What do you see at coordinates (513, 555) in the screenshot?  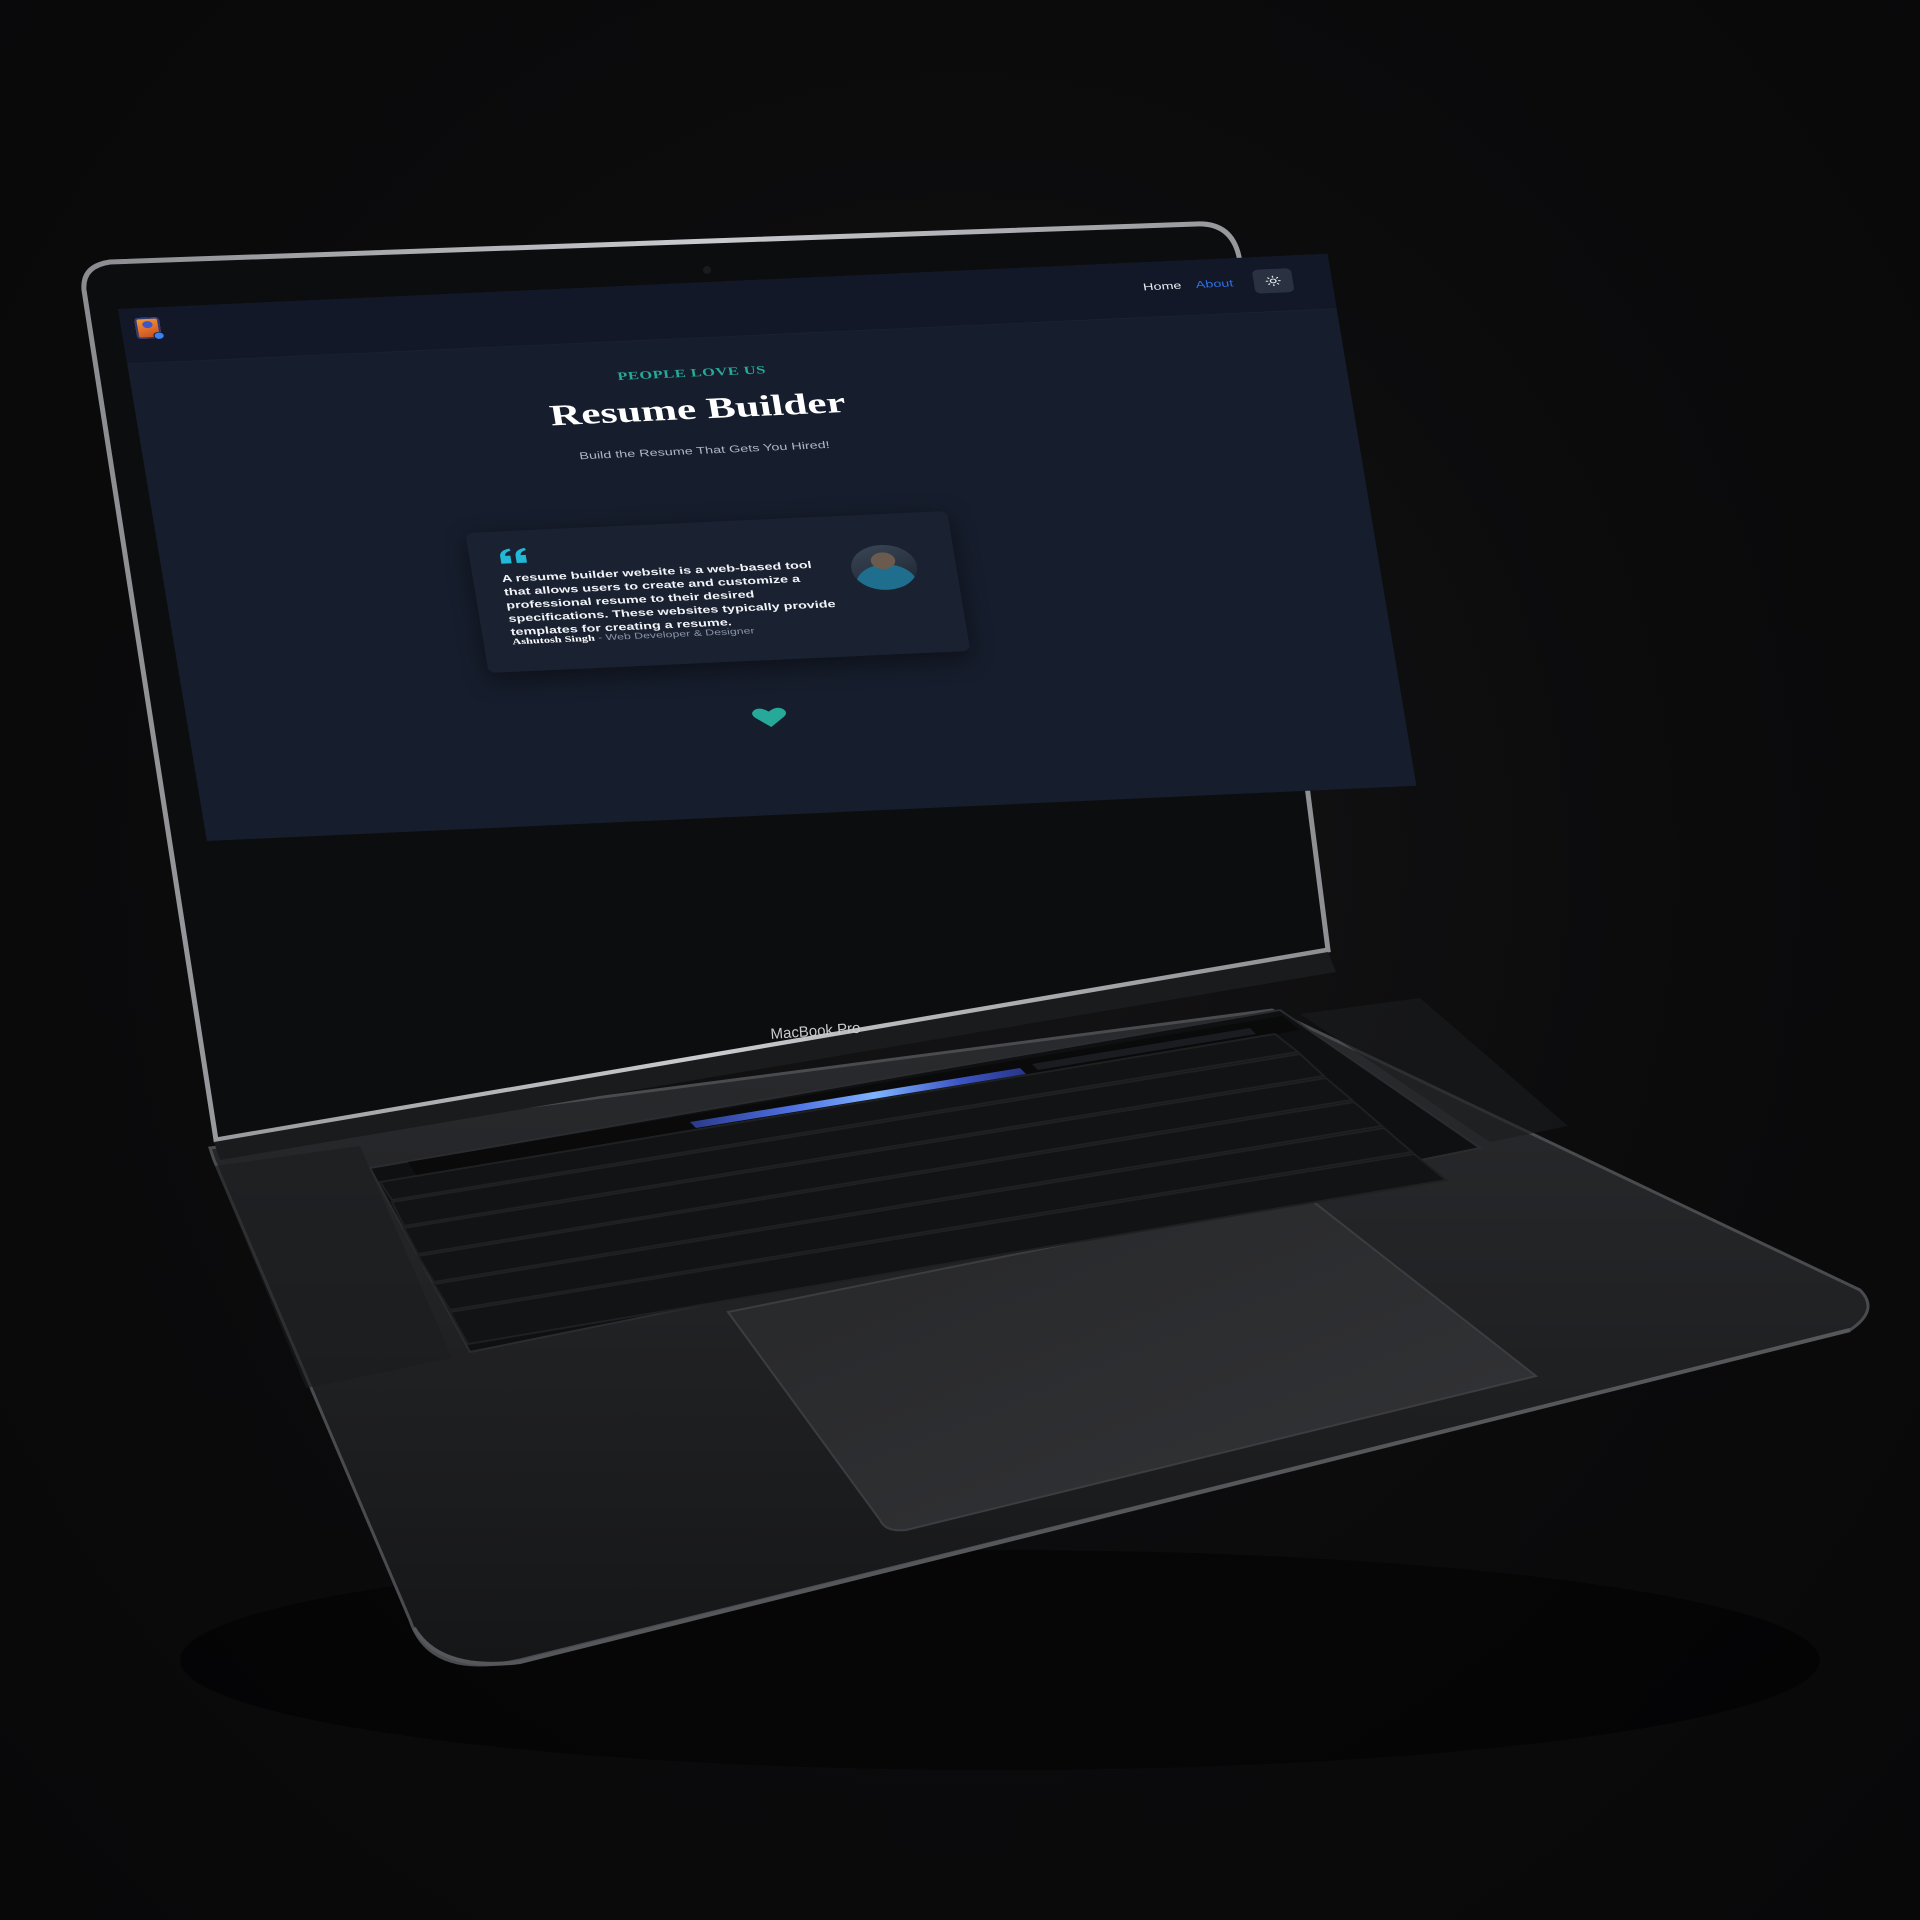 I see `quote-icon` at bounding box center [513, 555].